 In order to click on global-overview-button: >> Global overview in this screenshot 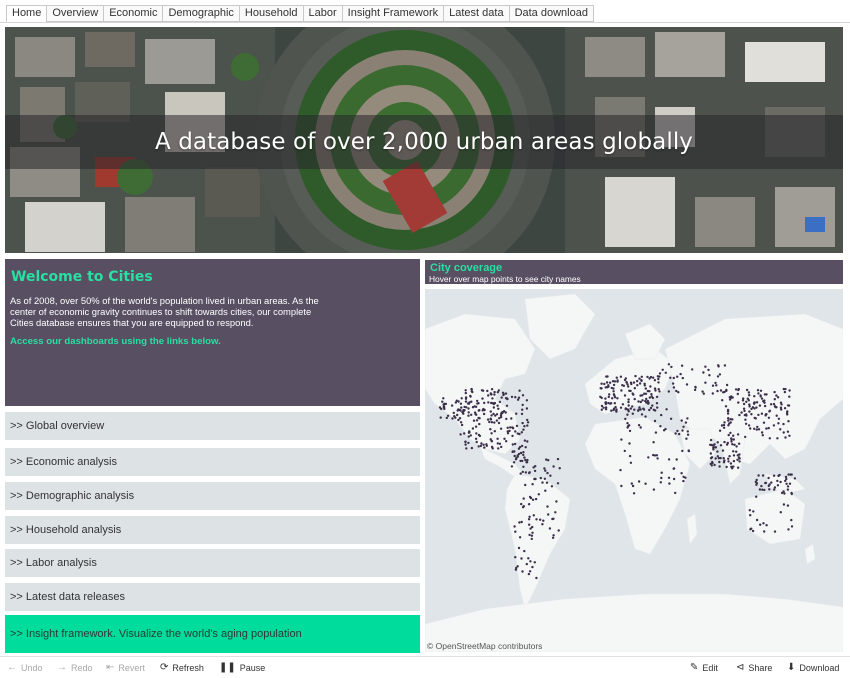, I will do `click(212, 426)`.